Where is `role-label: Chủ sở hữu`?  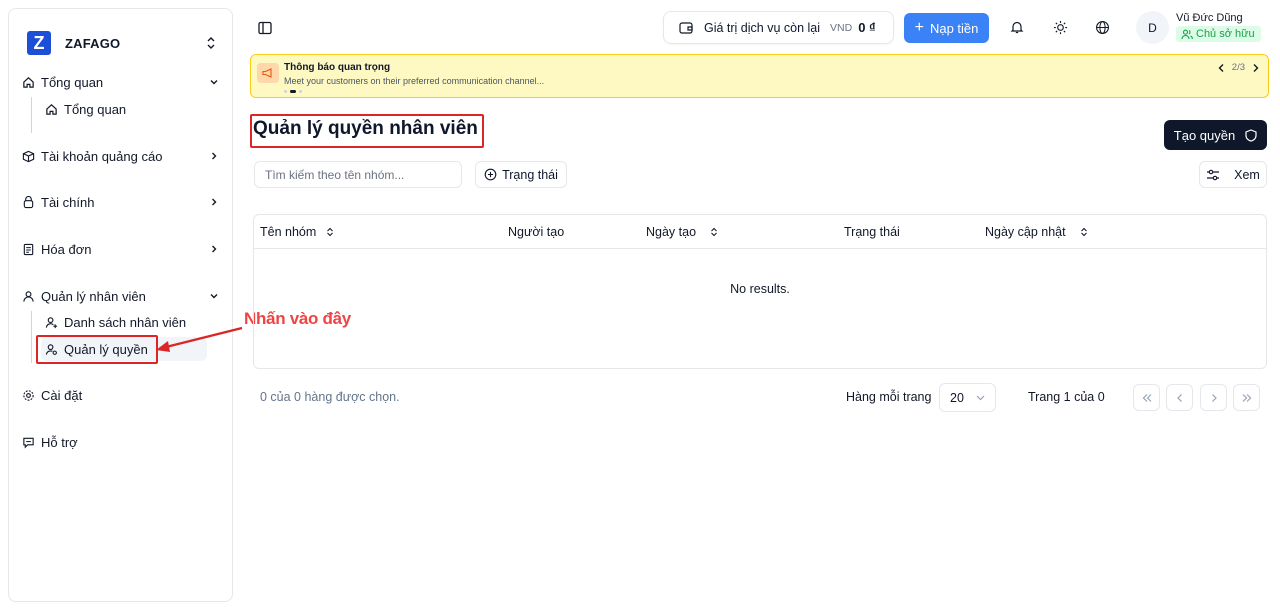 role-label: Chủ sở hữu is located at coordinates (1225, 34).